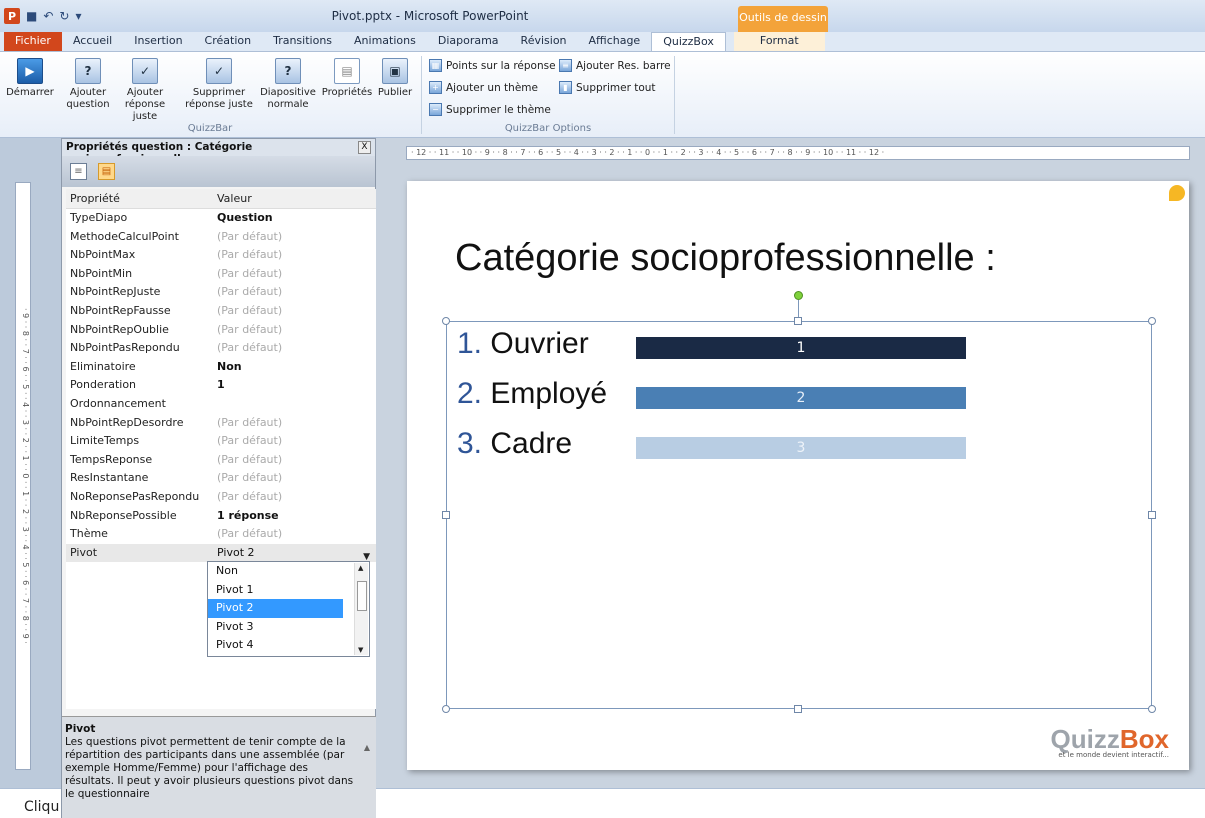 The width and height of the screenshot is (1205, 818). I want to click on property-row: NbPointRepDesordre (Par défaut), so click(221, 423).